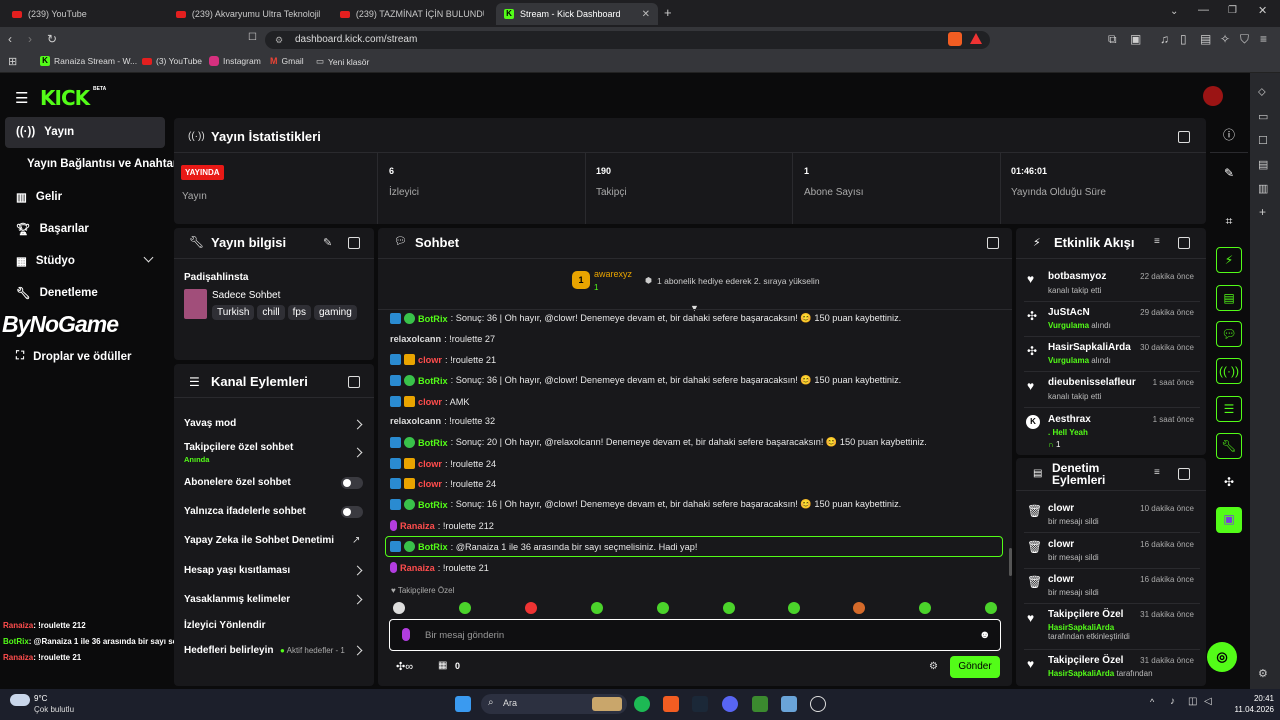 The image size is (1280, 720). I want to click on avatar, so click(1213, 96).